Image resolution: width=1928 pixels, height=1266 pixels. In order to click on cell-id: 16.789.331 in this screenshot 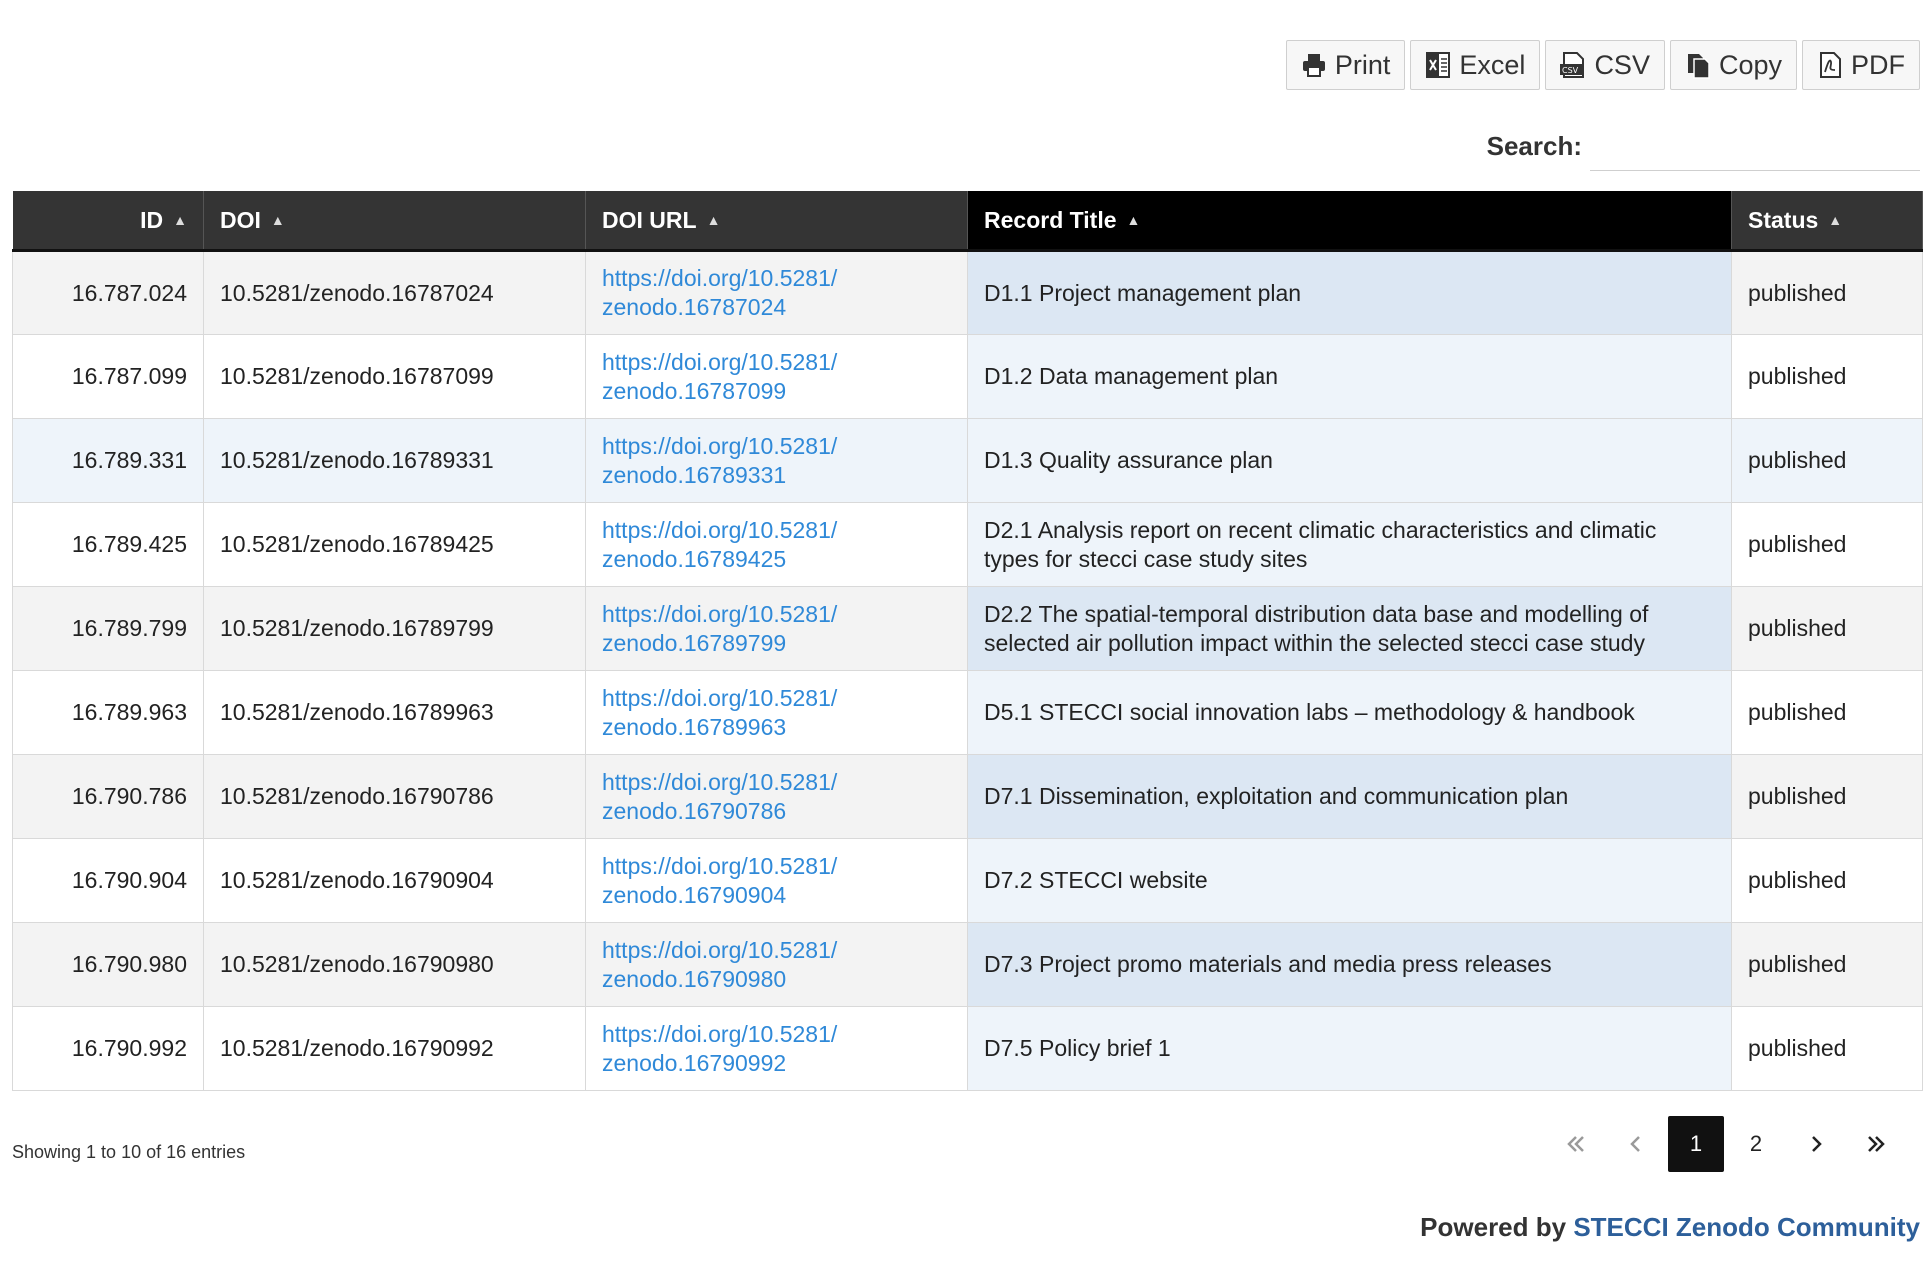, I will do `click(108, 460)`.